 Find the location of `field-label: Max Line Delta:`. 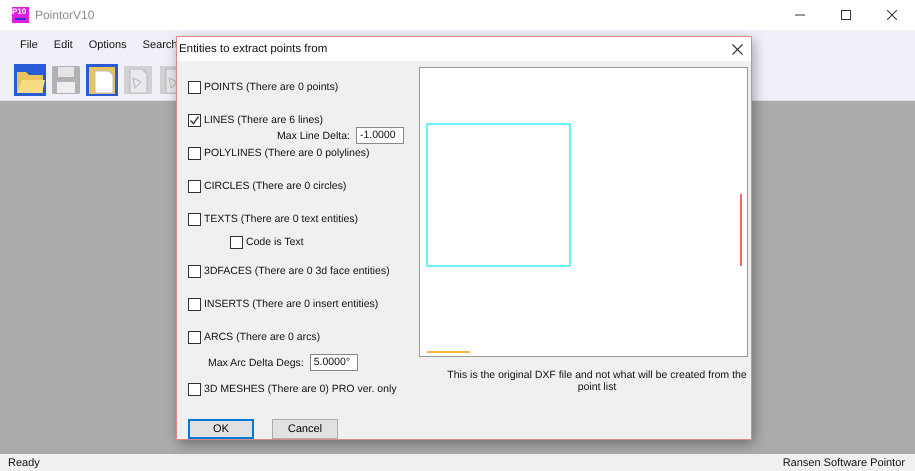

field-label: Max Line Delta: is located at coordinates (313, 136).